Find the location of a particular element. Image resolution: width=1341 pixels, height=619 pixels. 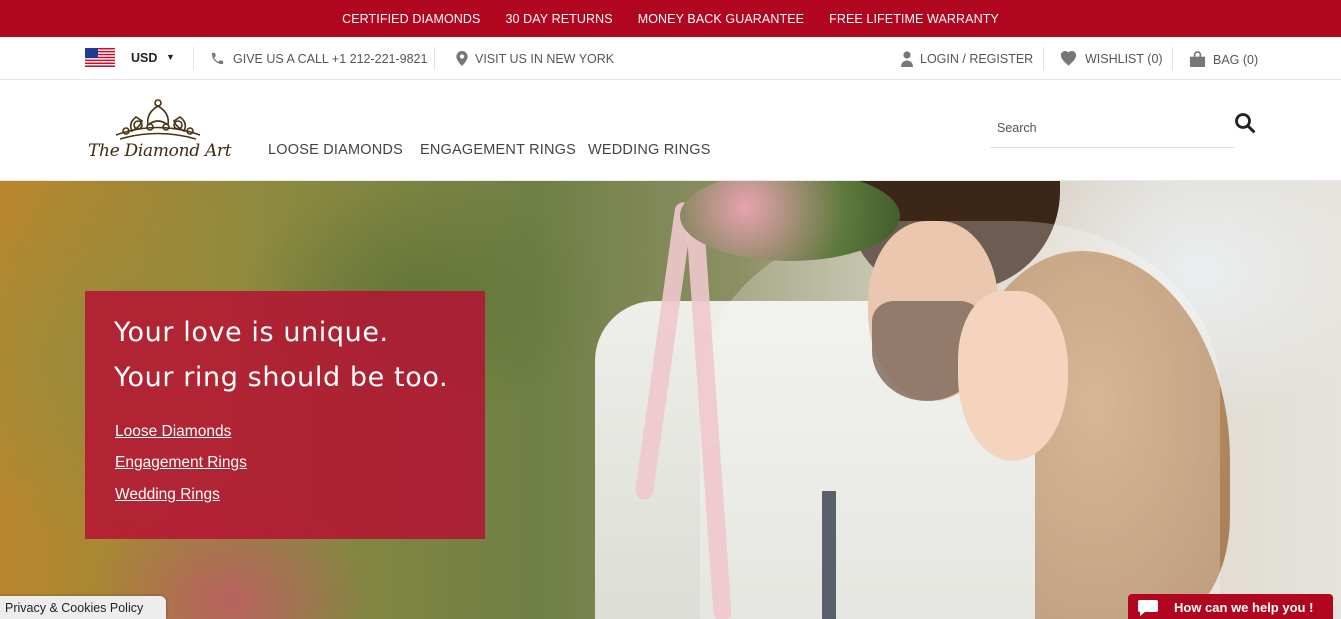

login-label: LOGIN / REGISTER is located at coordinates (977, 59).